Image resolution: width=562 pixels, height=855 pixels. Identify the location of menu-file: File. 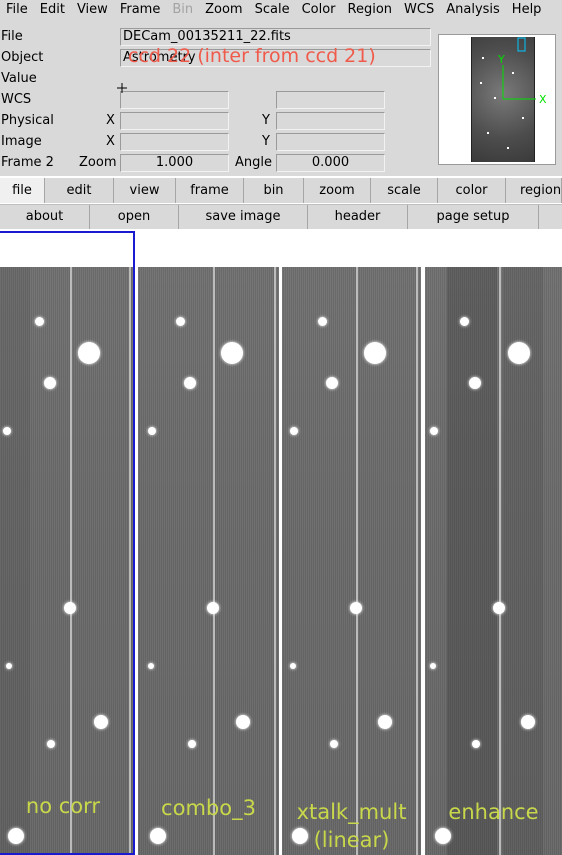
(17, 10).